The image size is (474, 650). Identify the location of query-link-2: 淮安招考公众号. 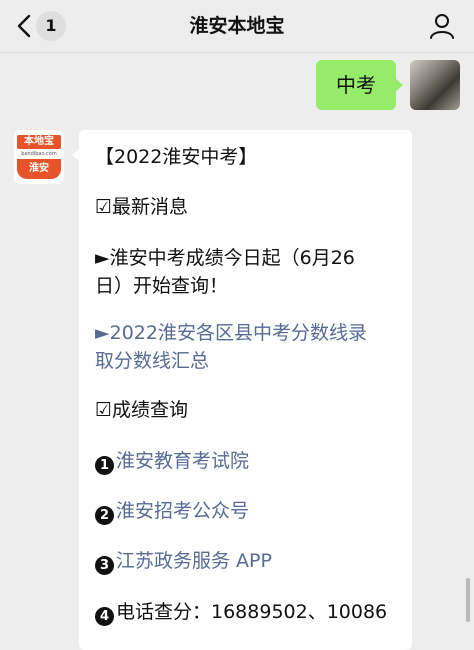
(182, 511).